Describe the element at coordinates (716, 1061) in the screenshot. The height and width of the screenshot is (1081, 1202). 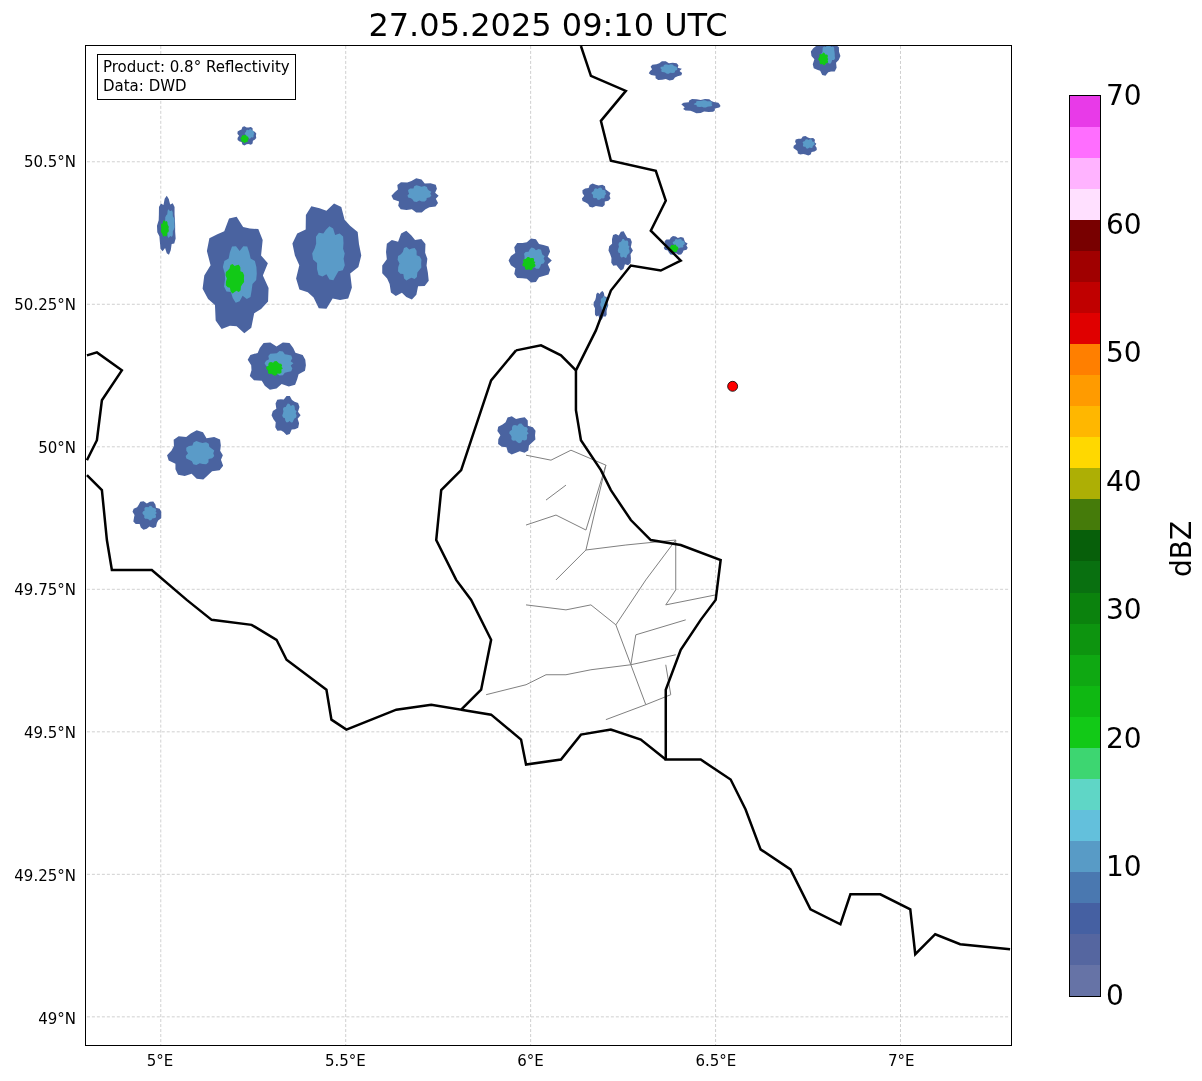
I see `longitude-label: 6.5°E` at that location.